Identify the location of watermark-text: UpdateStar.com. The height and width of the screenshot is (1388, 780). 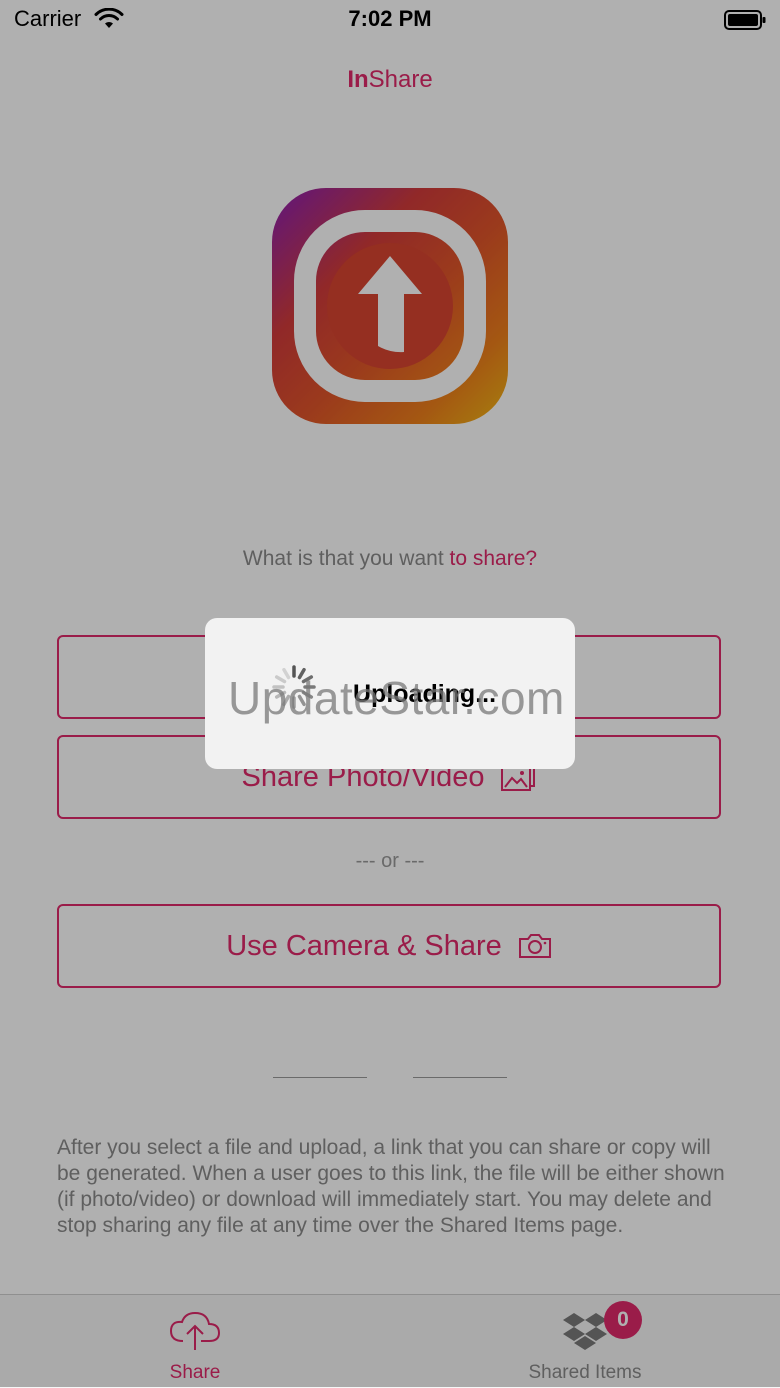
(396, 698).